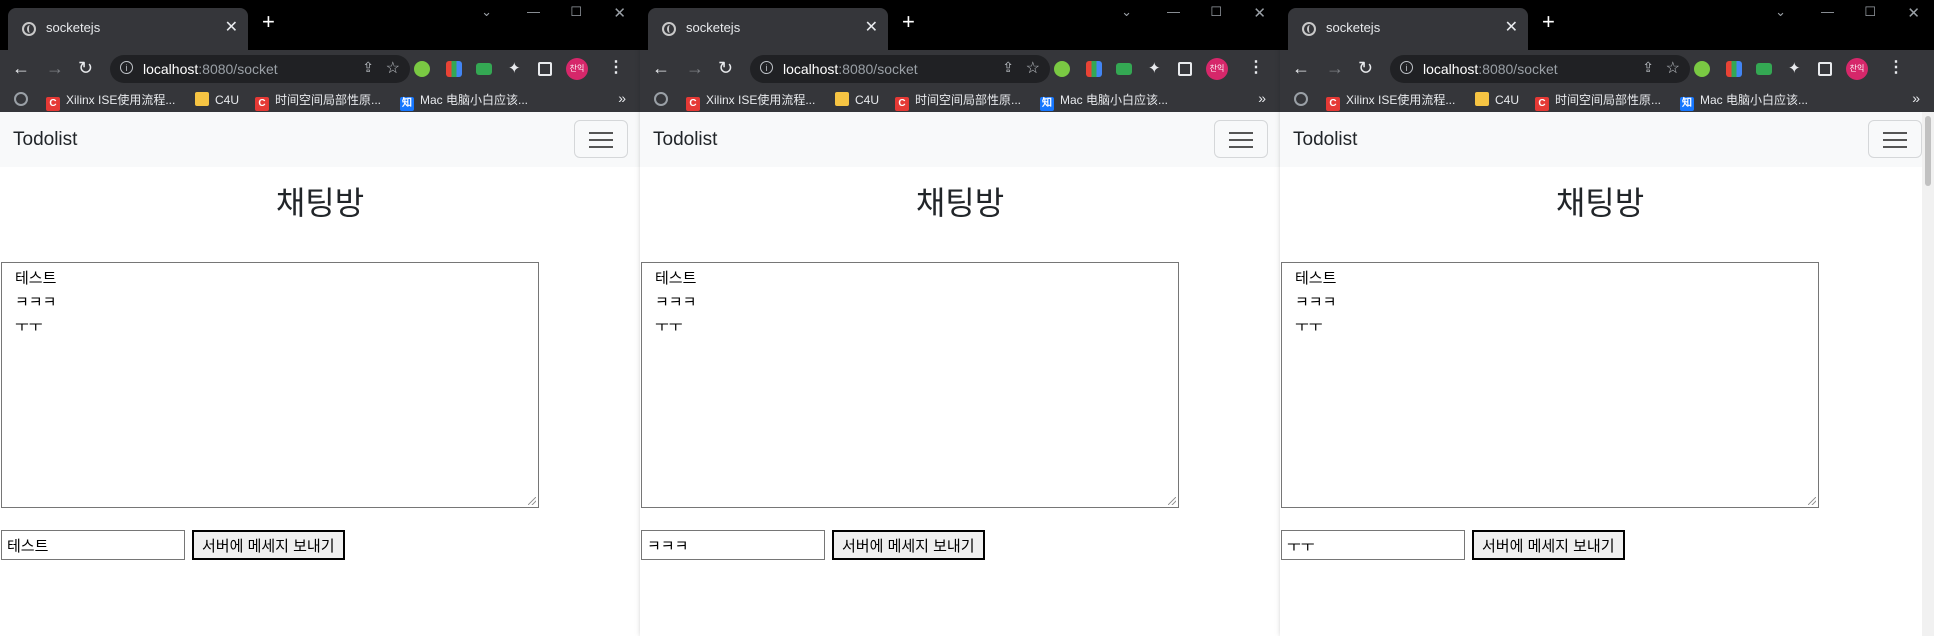  I want to click on scrollbar-thumb, so click(1928, 151).